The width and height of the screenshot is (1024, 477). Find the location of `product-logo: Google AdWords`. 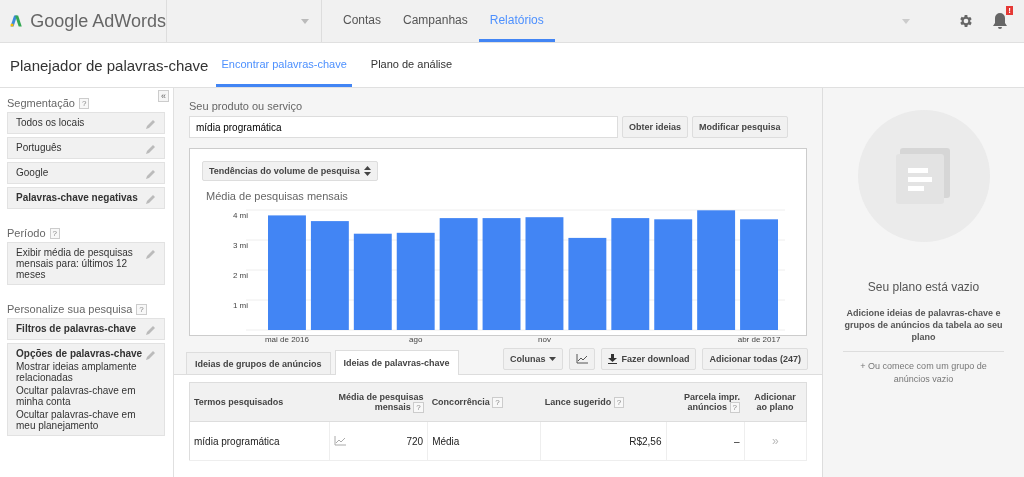

product-logo: Google AdWords is located at coordinates (98, 21).